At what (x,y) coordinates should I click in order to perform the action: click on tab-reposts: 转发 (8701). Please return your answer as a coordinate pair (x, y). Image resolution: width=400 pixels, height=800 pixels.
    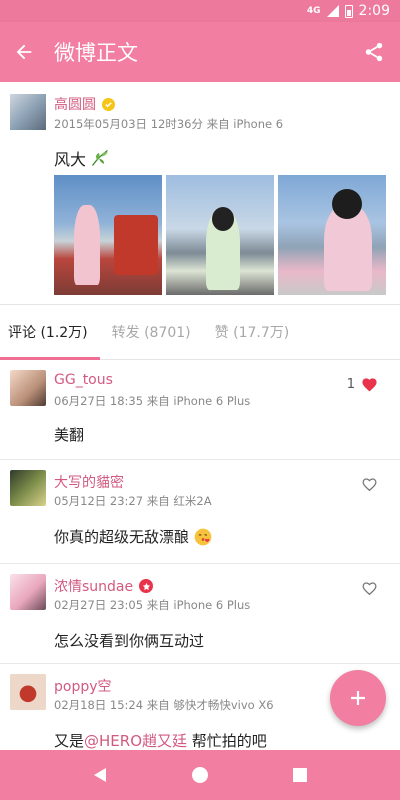
    Looking at the image, I should click on (151, 332).